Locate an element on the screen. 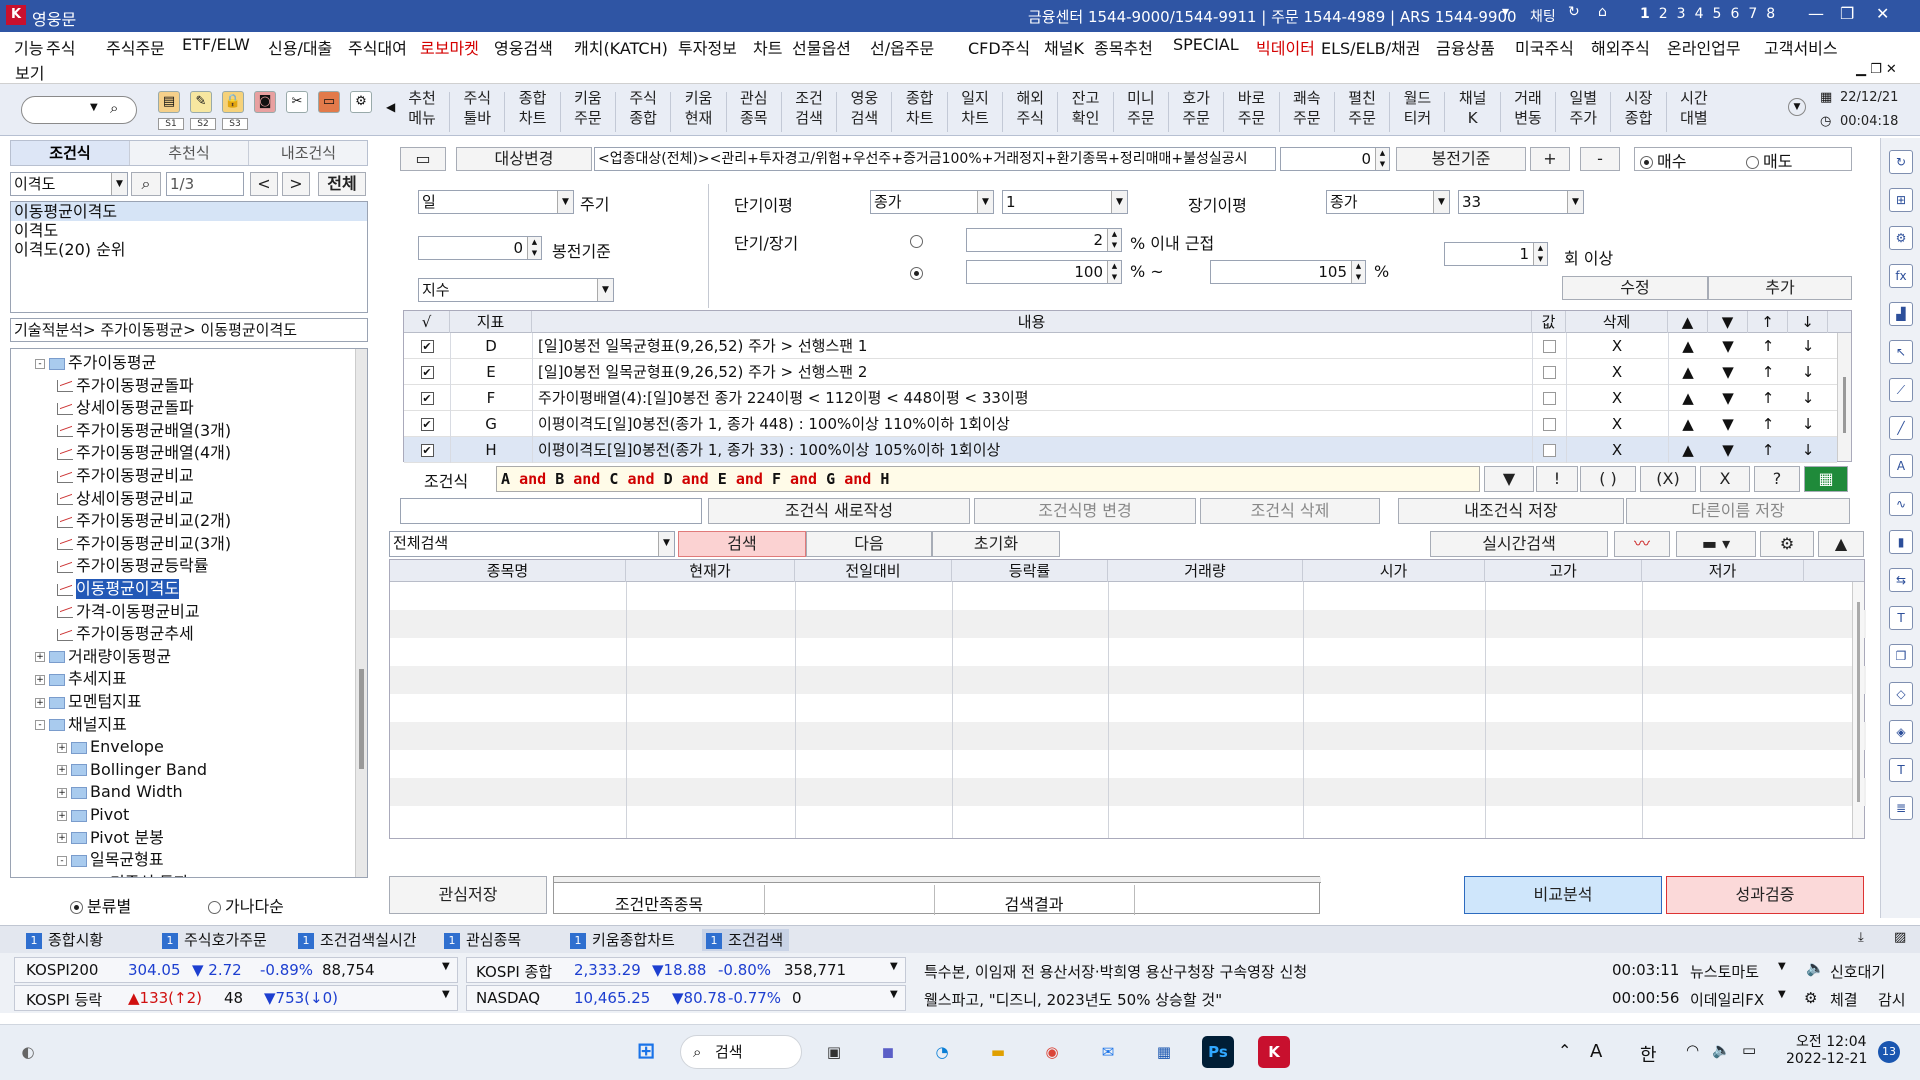 This screenshot has height=1080, width=1920. menu-item-20: 미국주식 is located at coordinates (1544, 47).